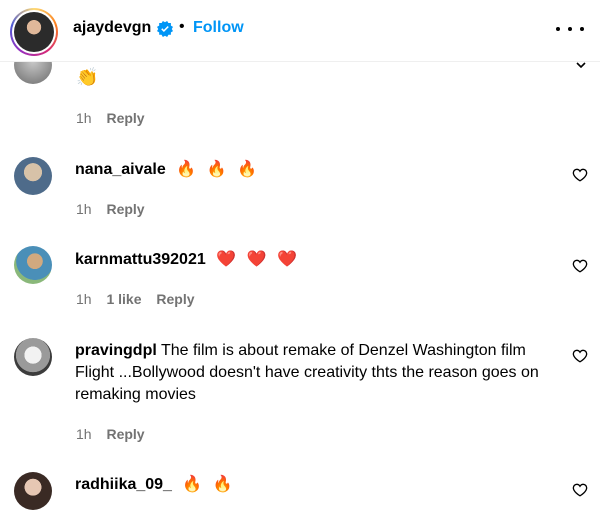 The image size is (600, 531). What do you see at coordinates (570, 29) in the screenshot?
I see `more-options-icon` at bounding box center [570, 29].